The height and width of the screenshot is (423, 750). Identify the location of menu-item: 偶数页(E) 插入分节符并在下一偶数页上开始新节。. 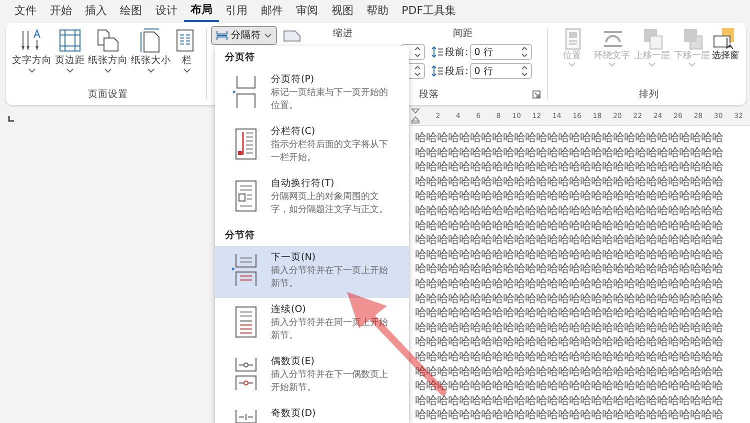
(312, 376).